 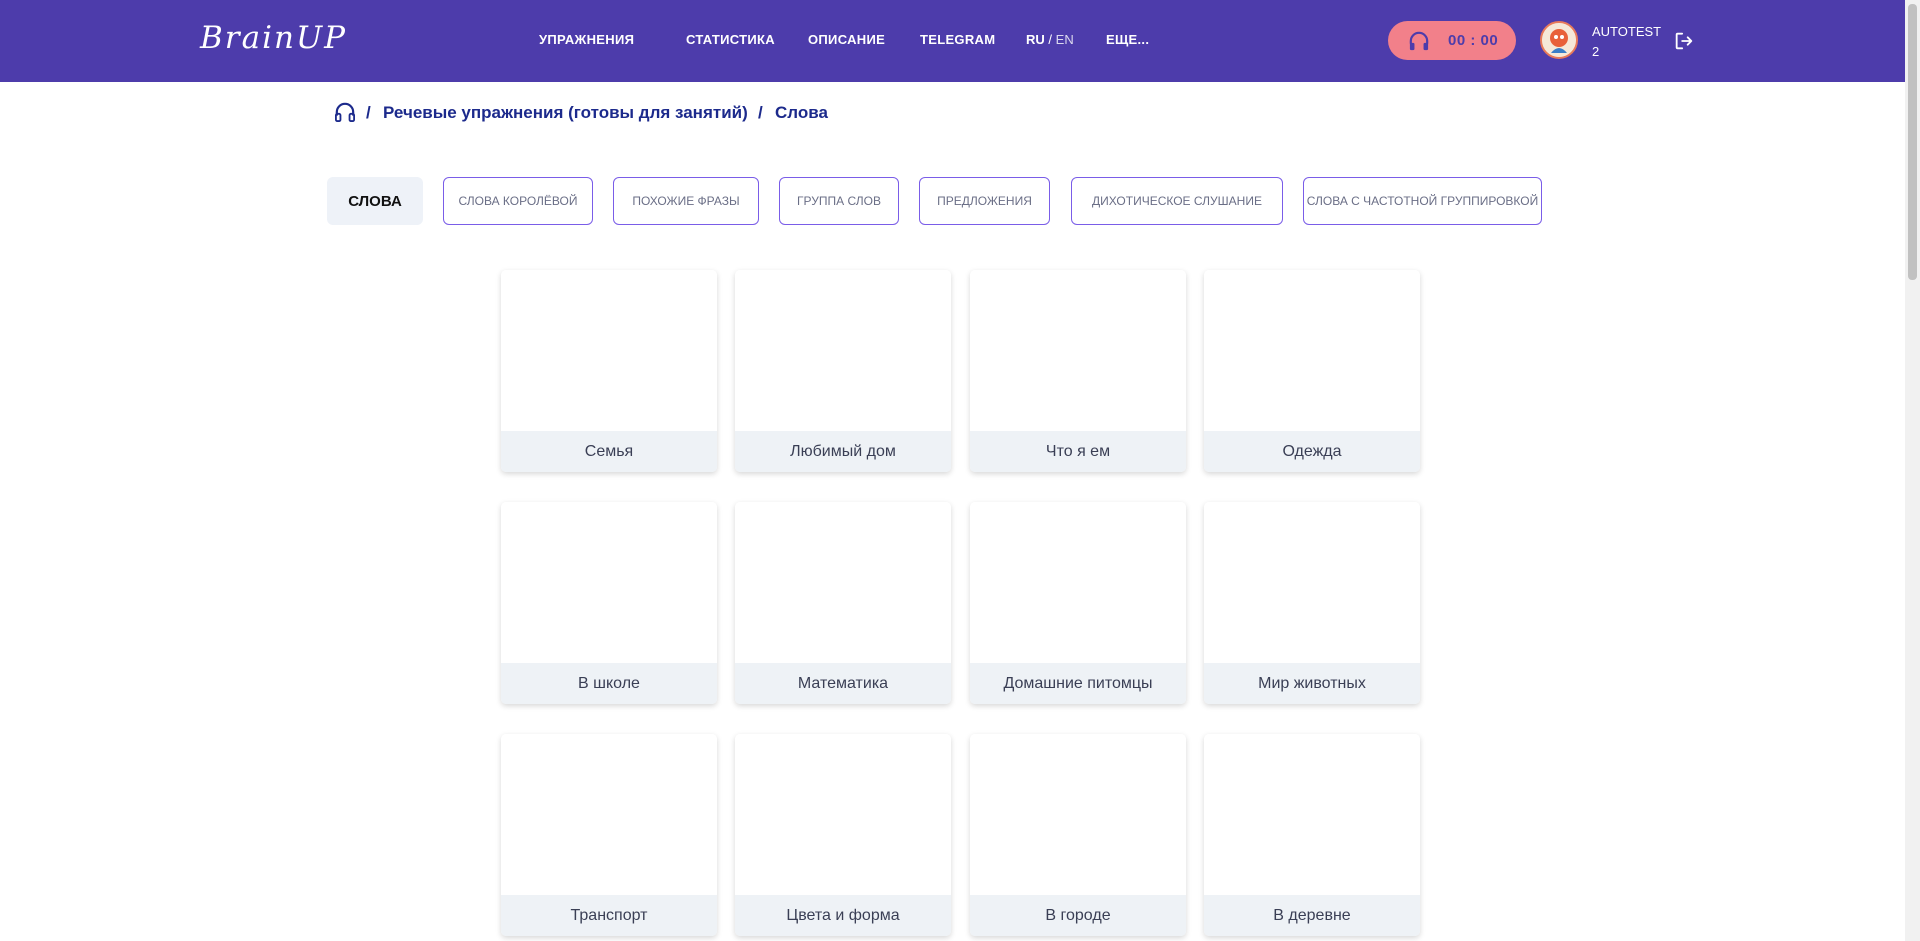 I want to click on page-scrollbar, so click(x=1912, y=470).